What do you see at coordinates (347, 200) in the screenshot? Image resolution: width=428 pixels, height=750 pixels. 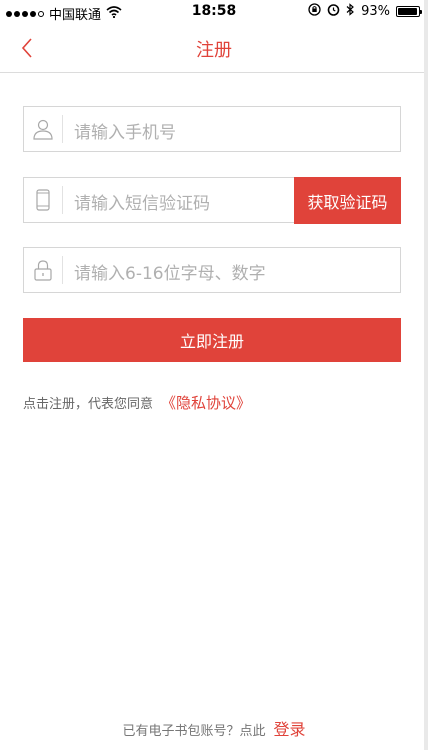 I see `get-code-button: 获取验证码` at bounding box center [347, 200].